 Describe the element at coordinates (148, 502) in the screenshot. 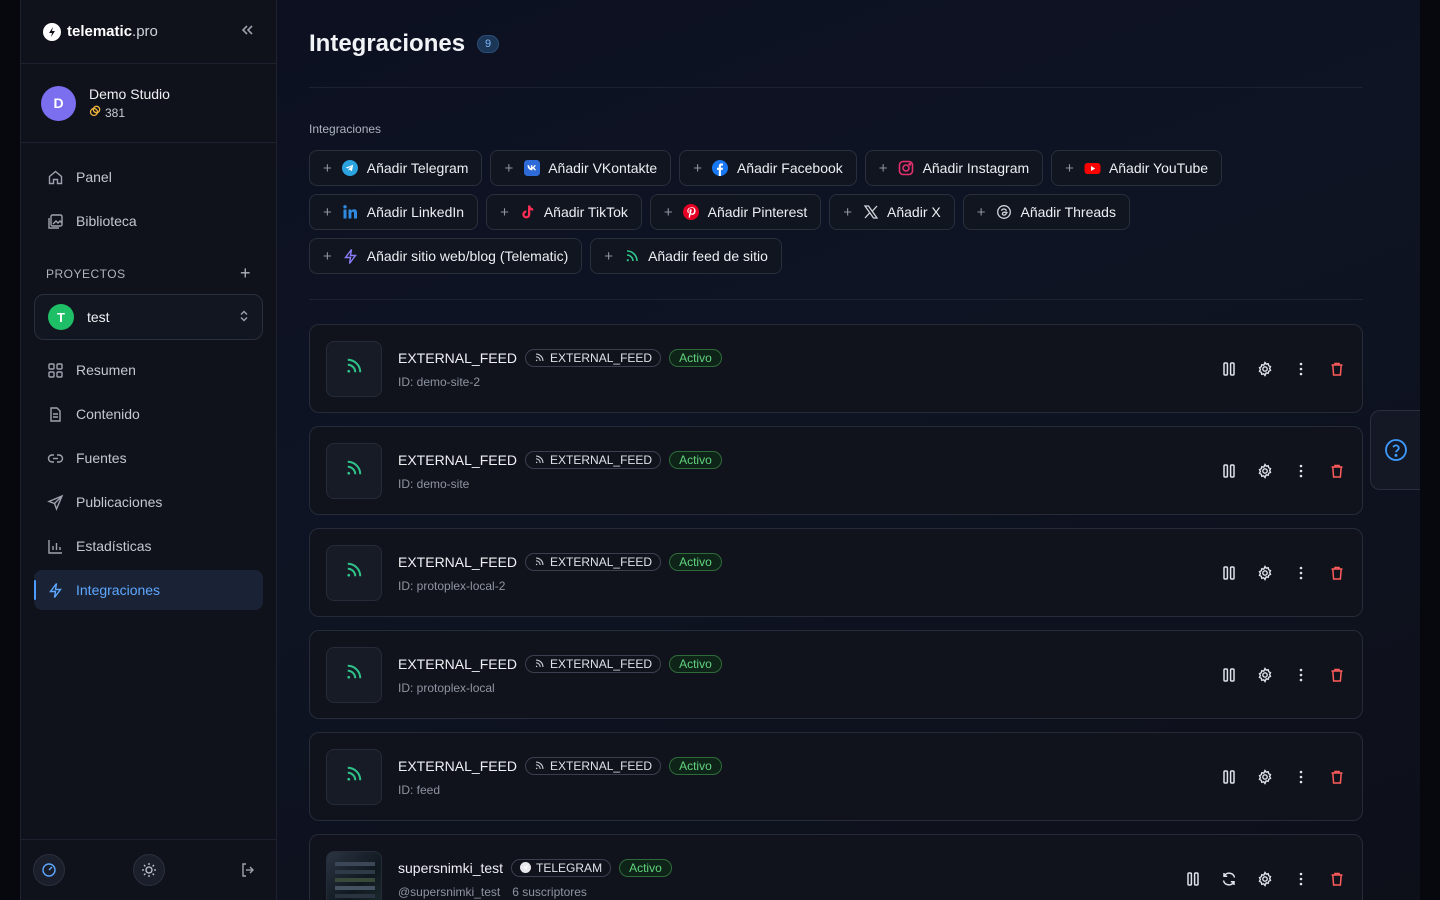

I see `sidebar-item-publicaciones: Publicaciones` at that location.